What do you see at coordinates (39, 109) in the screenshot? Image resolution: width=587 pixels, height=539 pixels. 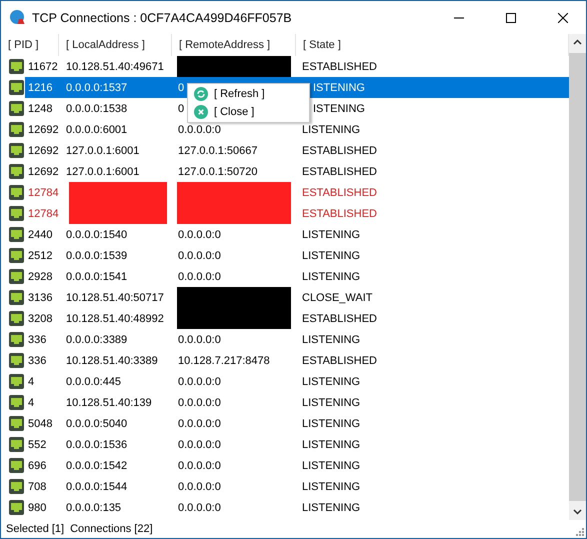 I see `pid-cell: 1248` at bounding box center [39, 109].